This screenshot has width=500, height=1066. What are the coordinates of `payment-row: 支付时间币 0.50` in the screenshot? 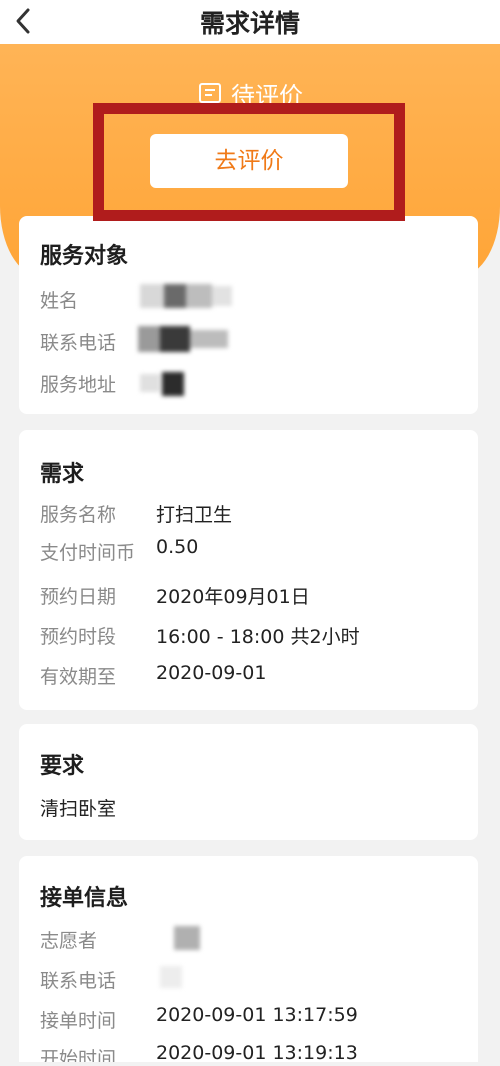 It's located at (254, 551).